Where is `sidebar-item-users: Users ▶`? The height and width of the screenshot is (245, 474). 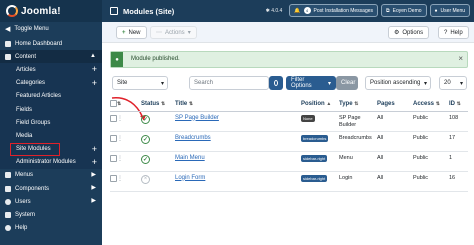
sidebar-item-users: Users ▶ is located at coordinates (51, 201).